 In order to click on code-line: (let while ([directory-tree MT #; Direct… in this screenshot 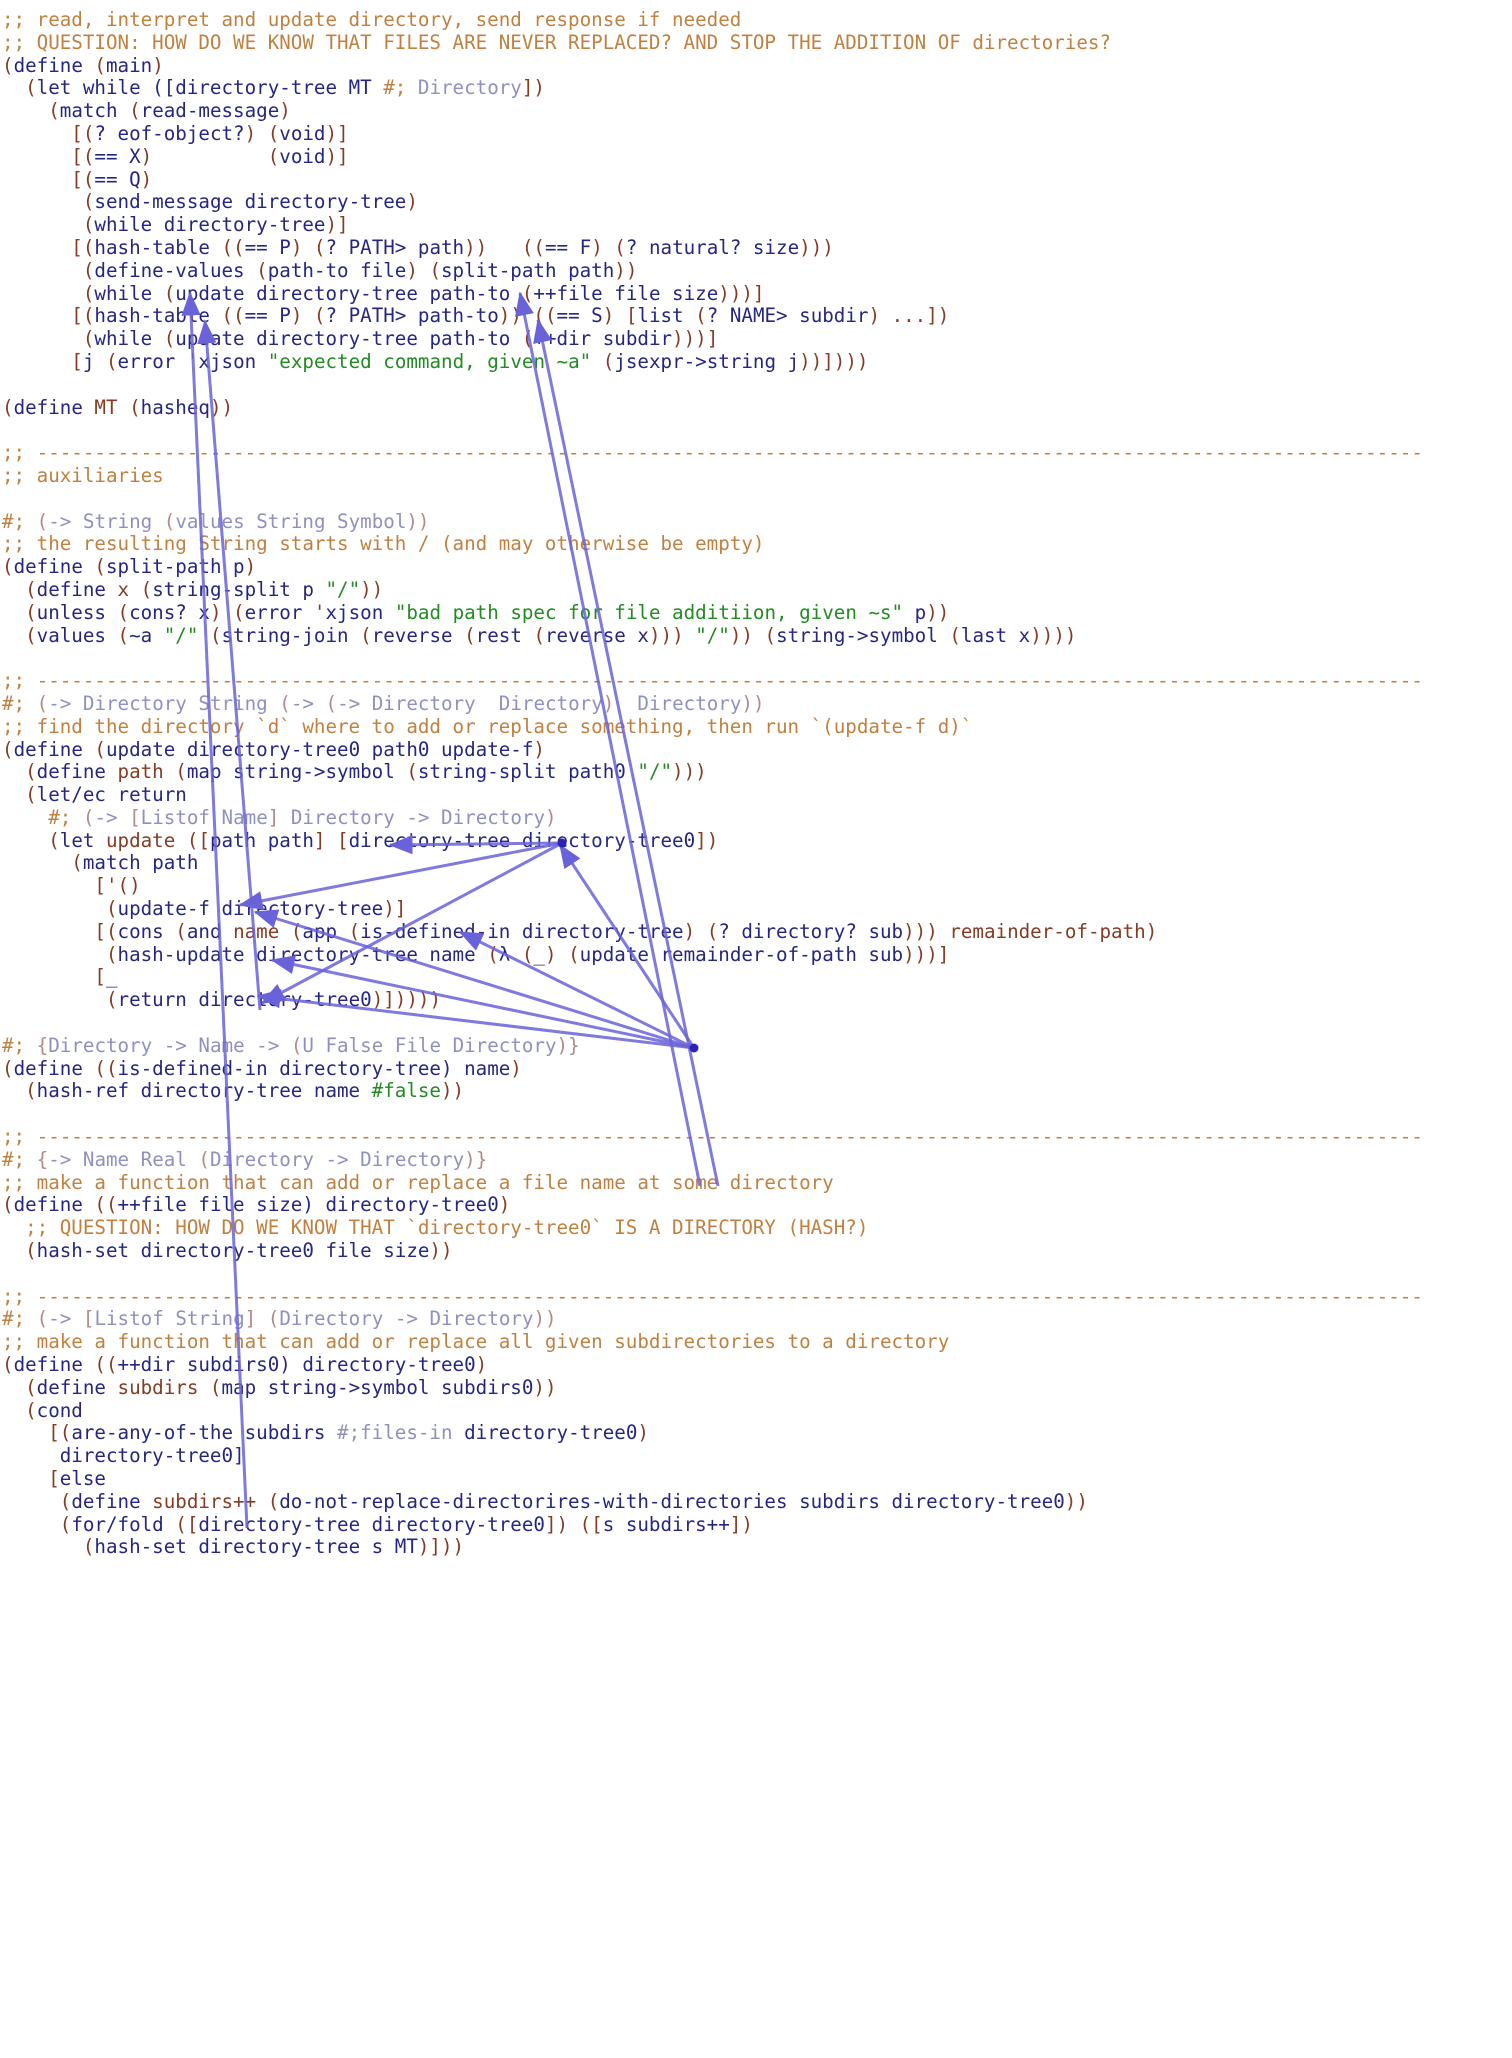, I will do `click(757, 88)`.